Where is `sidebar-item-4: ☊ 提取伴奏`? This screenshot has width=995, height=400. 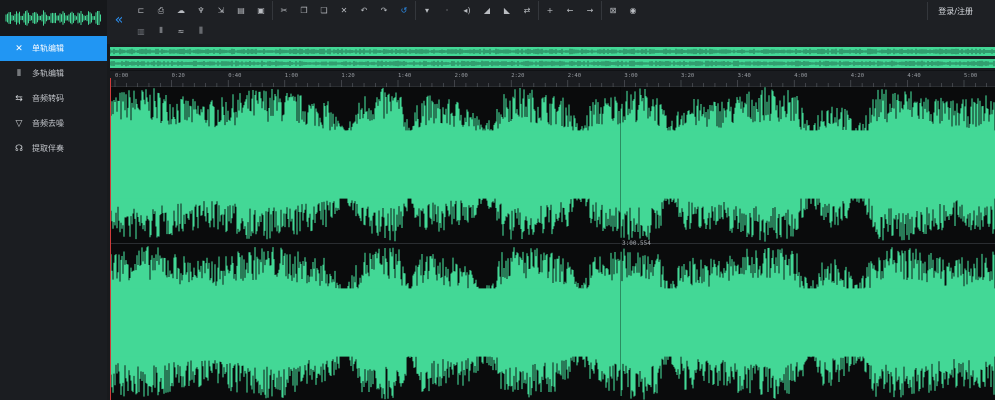 sidebar-item-4: ☊ 提取伴奏 is located at coordinates (53, 148).